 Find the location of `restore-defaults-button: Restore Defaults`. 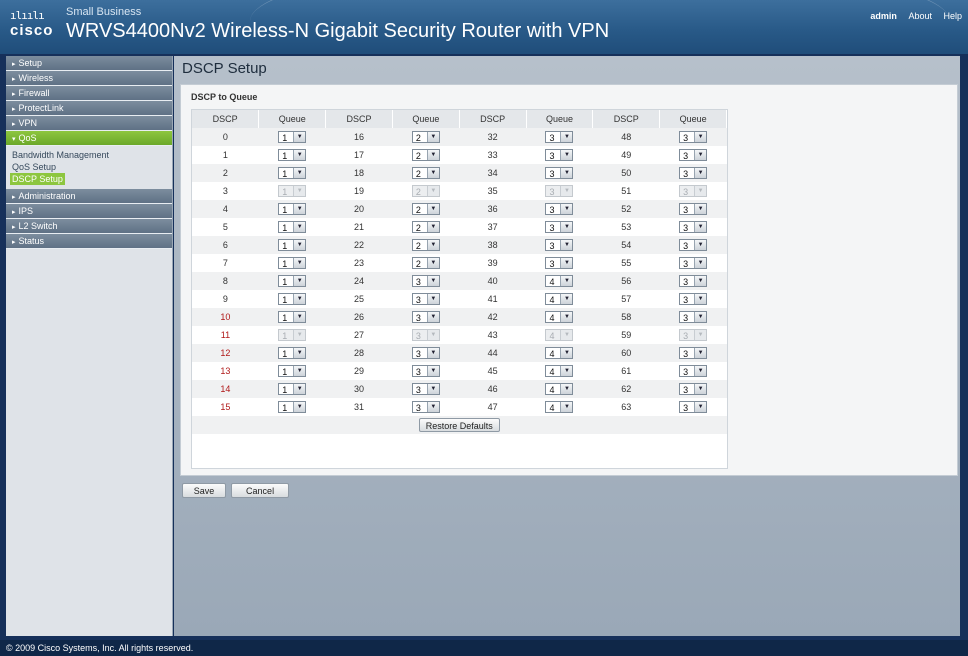

restore-defaults-button: Restore Defaults is located at coordinates (459, 425).